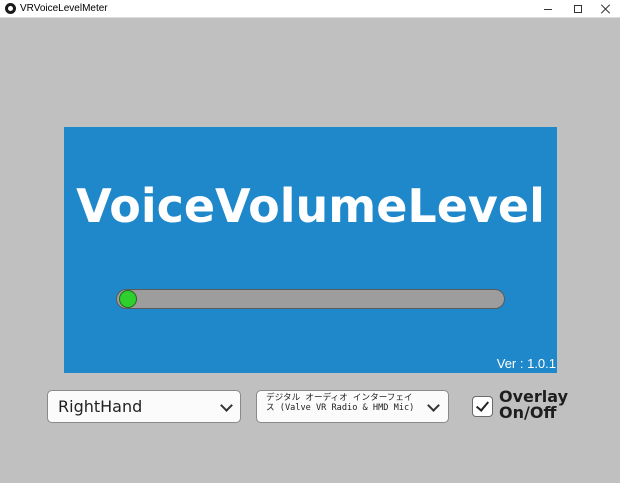  I want to click on minimize-icon, so click(548, 9).